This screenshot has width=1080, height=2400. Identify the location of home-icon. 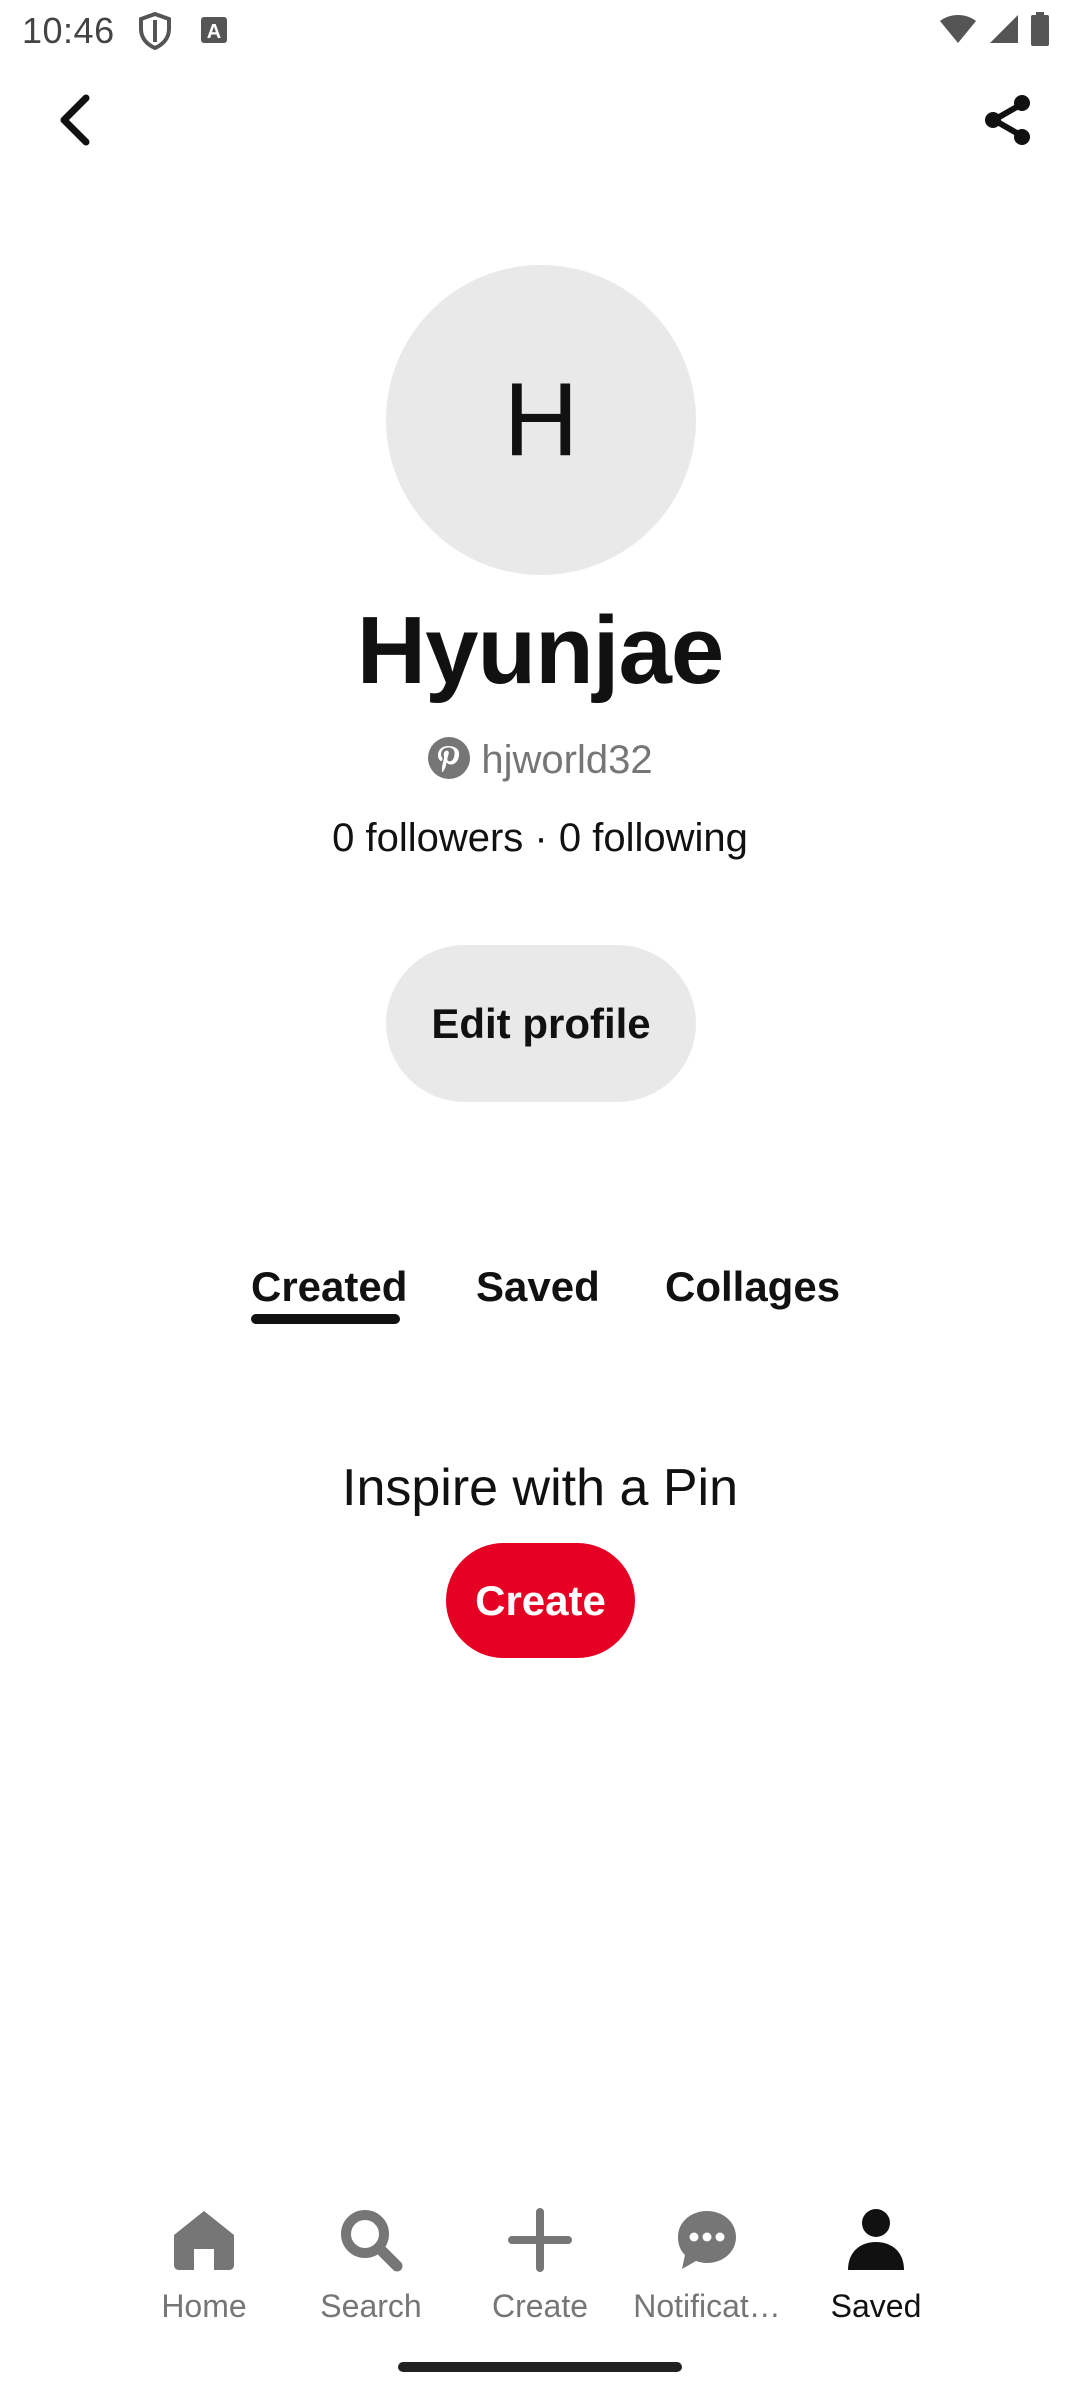
(204, 2240).